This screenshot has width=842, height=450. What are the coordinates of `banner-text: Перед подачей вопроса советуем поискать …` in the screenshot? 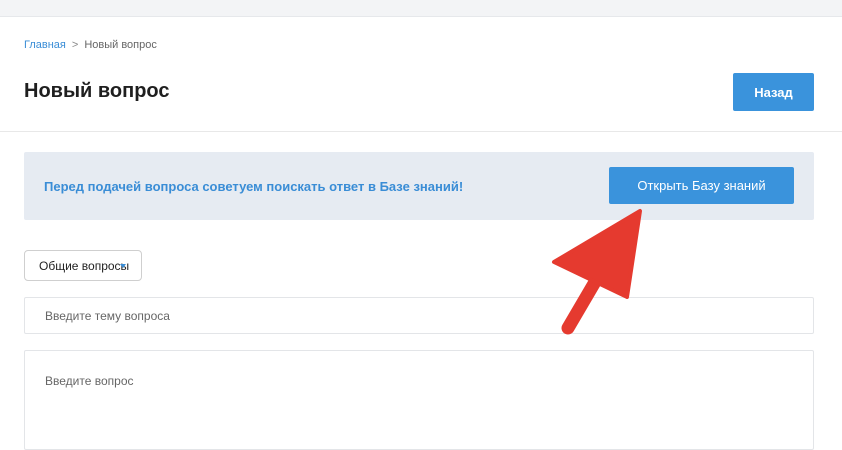 It's located at (254, 186).